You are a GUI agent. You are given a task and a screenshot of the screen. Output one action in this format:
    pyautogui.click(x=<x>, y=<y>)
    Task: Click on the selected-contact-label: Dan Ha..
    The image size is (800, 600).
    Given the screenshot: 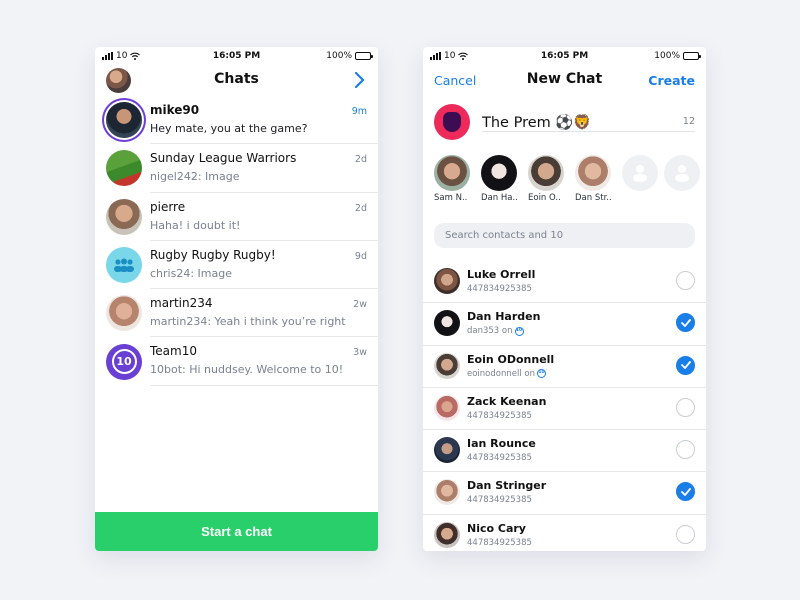 What is the action you would take?
    pyautogui.click(x=499, y=198)
    